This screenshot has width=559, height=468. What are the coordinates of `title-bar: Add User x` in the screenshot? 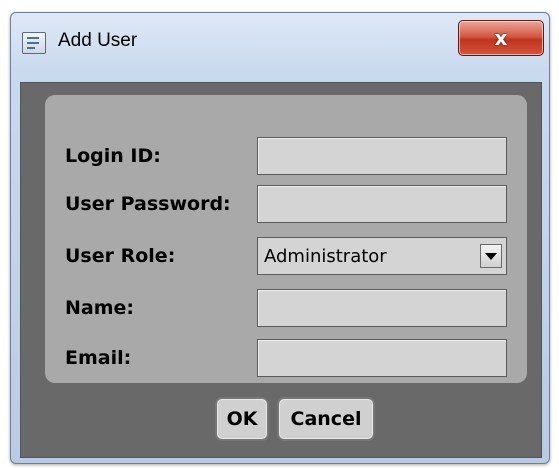 It's located at (280, 44).